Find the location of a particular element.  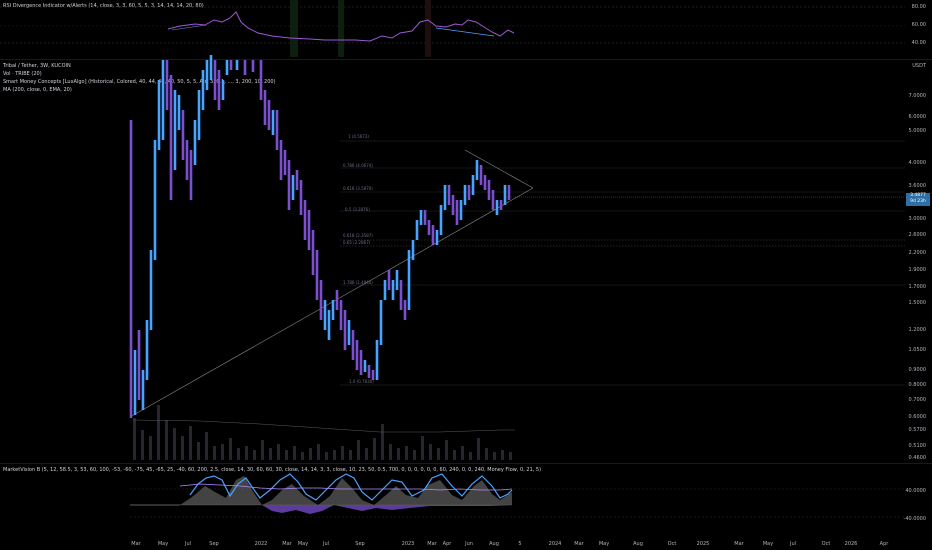

time-tick: 5 is located at coordinates (520, 544).